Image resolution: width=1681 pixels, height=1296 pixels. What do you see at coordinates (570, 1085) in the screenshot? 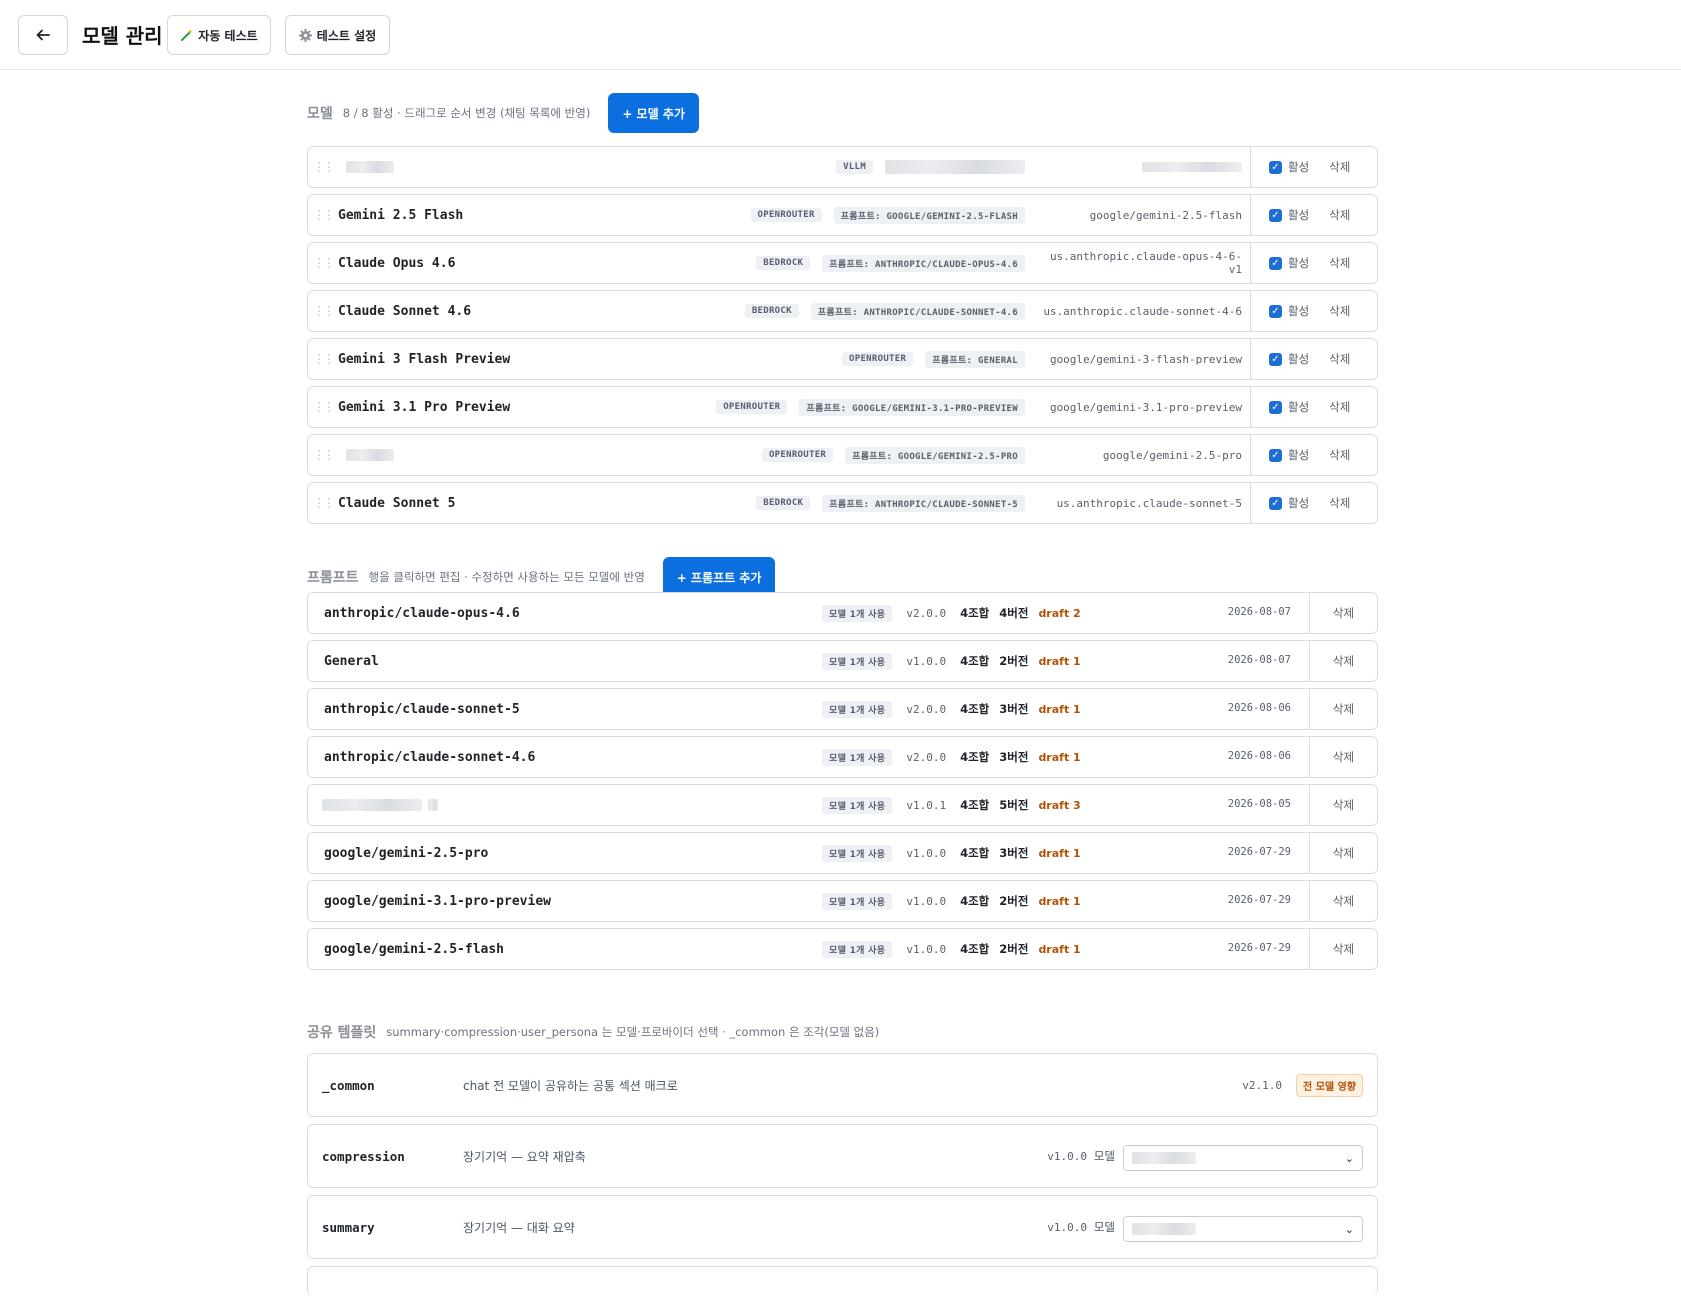
I see `template-desc: chat 전 모델이 공유하는 공통 섹션 매크로` at bounding box center [570, 1085].